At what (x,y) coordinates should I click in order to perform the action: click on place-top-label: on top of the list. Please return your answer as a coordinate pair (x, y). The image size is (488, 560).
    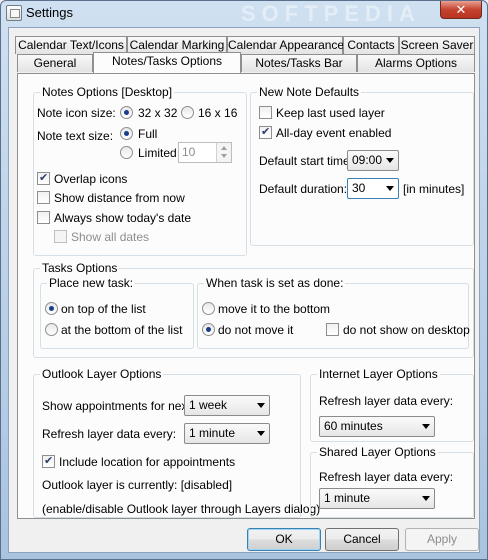
    Looking at the image, I should click on (103, 309).